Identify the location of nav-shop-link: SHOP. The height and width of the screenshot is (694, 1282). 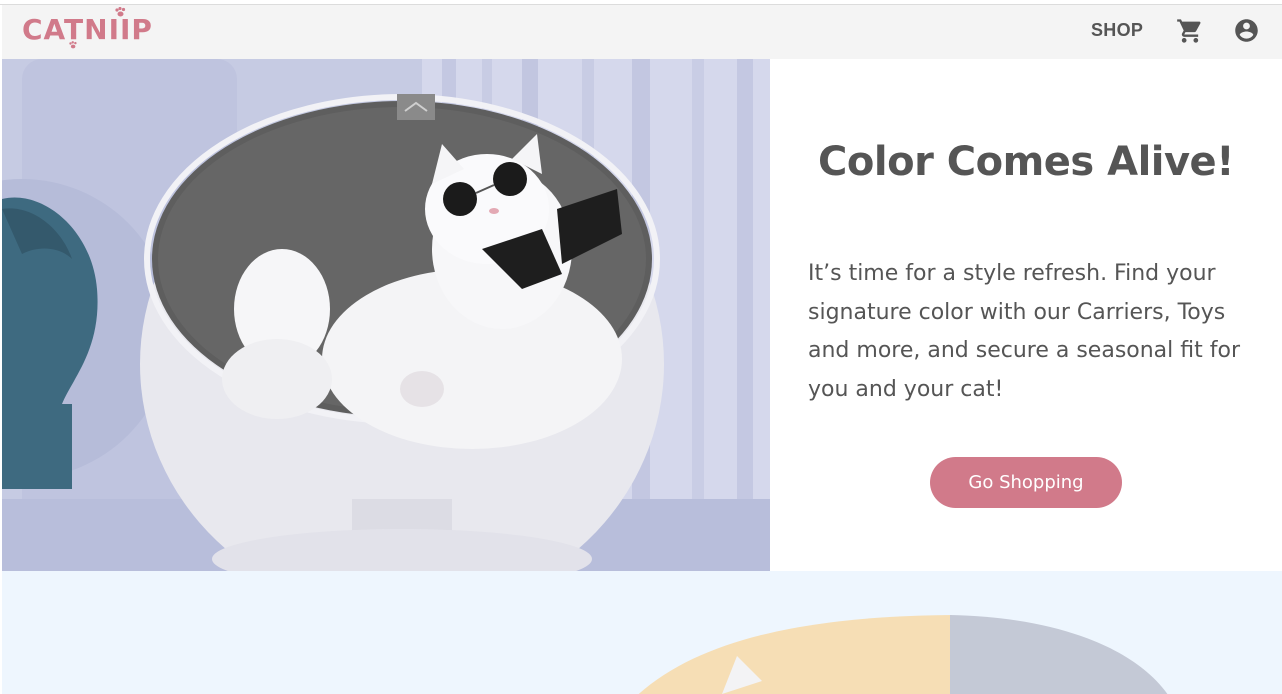
(1117, 30).